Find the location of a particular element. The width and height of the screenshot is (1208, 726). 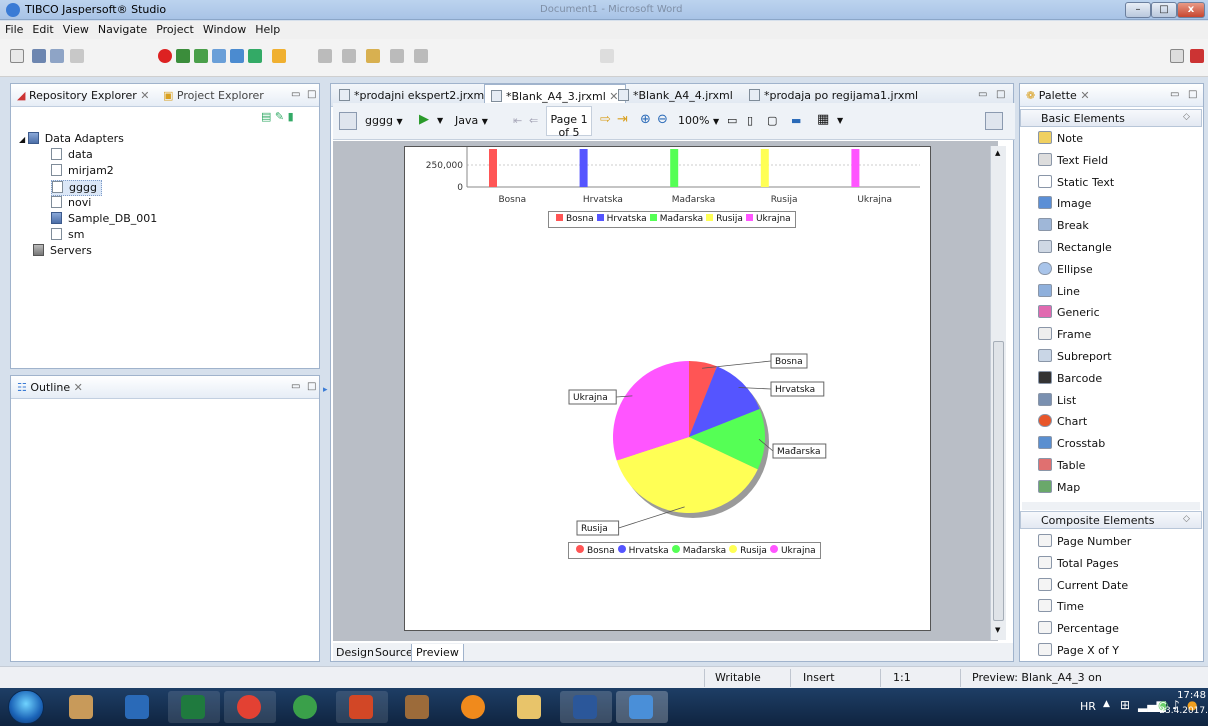

save-icon is located at coordinates (39, 56).